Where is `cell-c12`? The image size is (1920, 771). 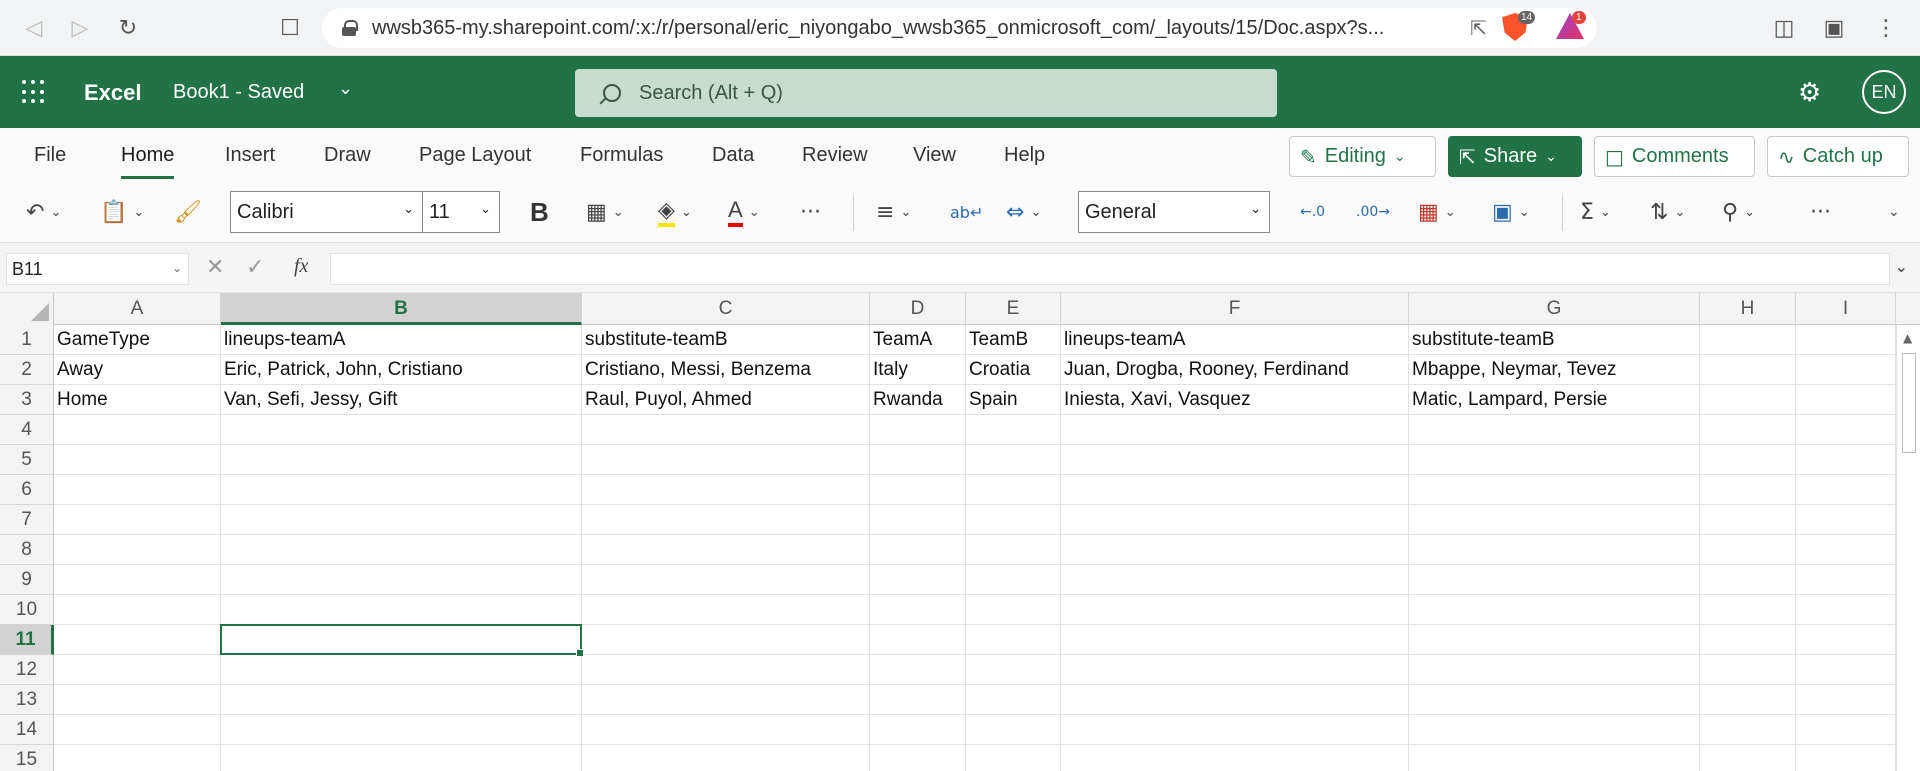 cell-c12 is located at coordinates (726, 670).